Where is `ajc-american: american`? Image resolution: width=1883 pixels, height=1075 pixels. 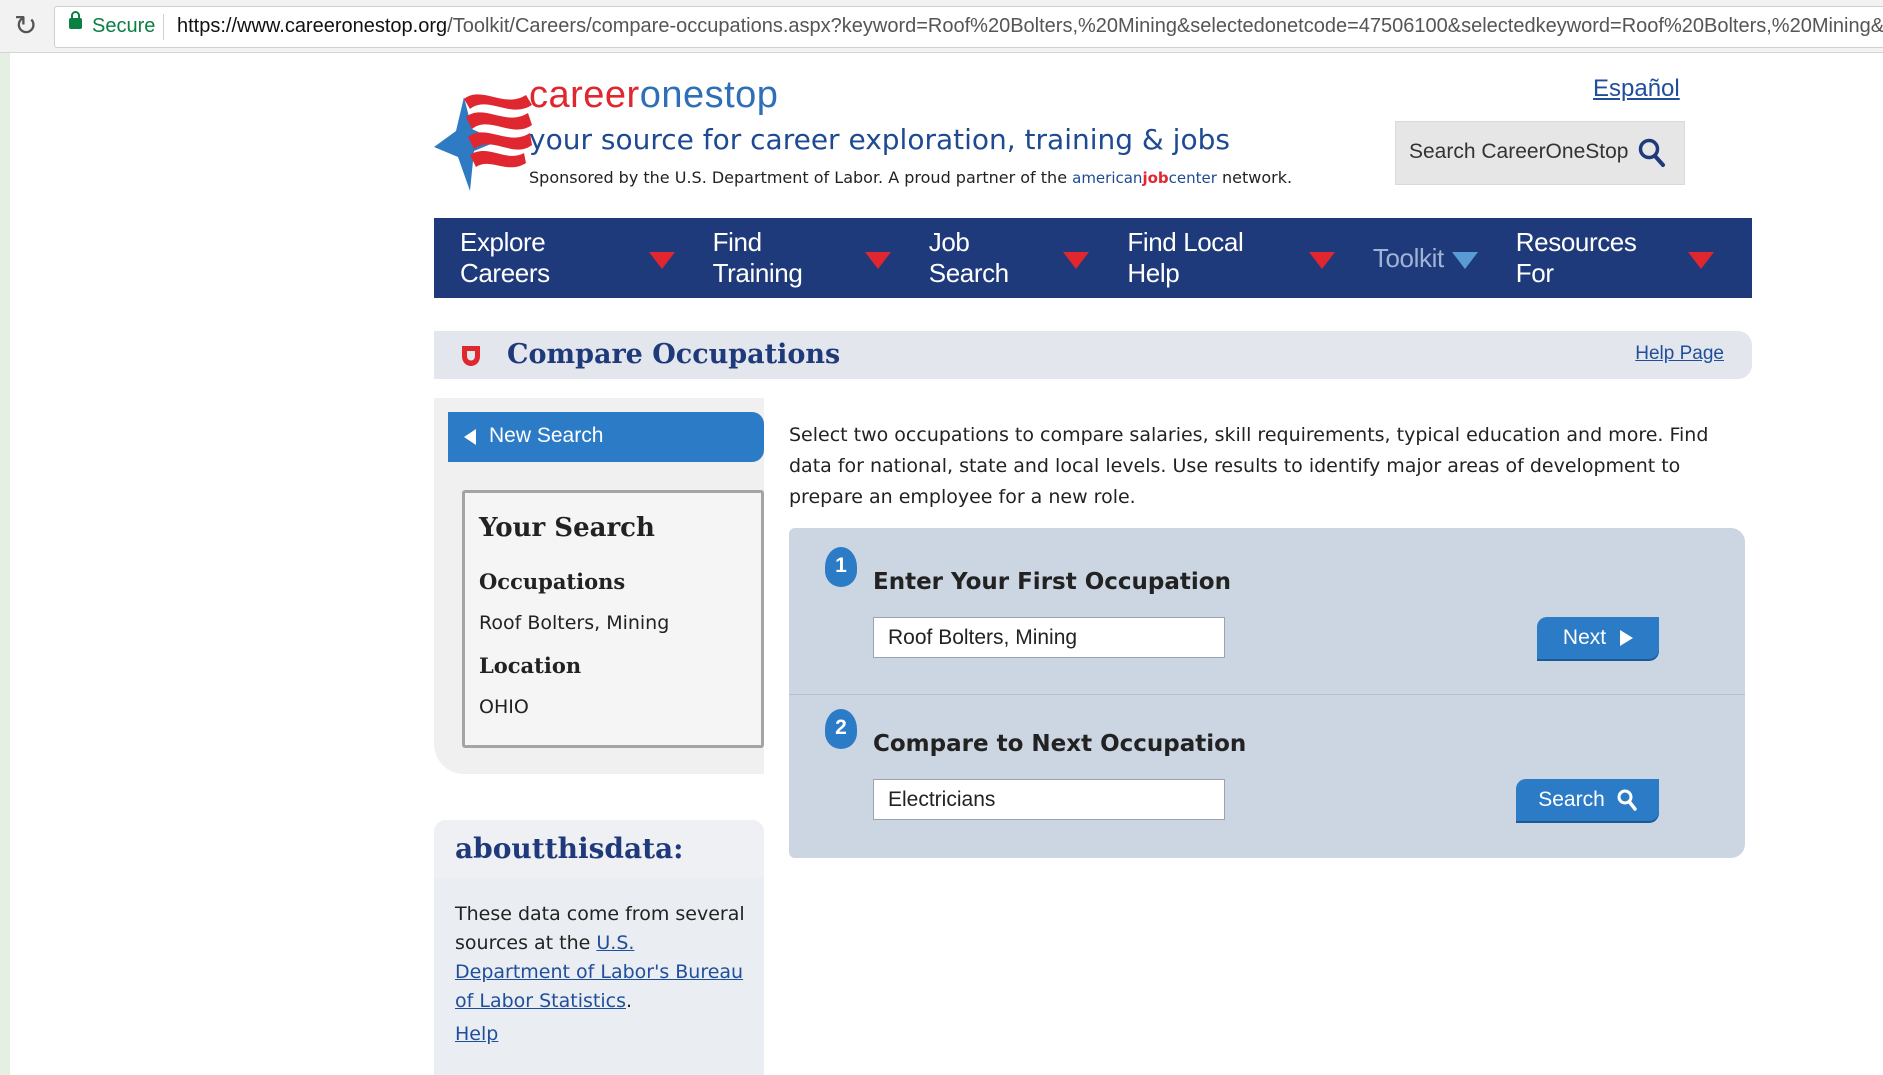
ajc-american: american is located at coordinates (1107, 178).